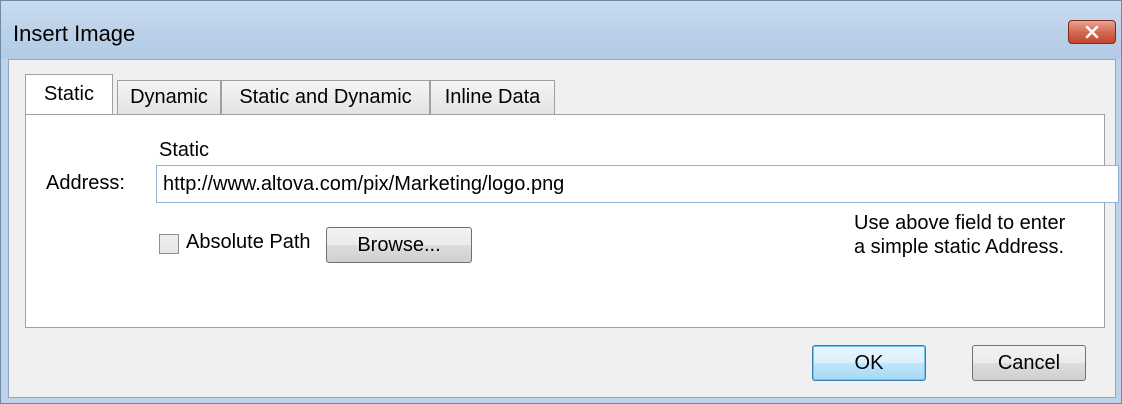 This screenshot has height=404, width=1122. I want to click on title-bar: Insert Image, so click(561, 30).